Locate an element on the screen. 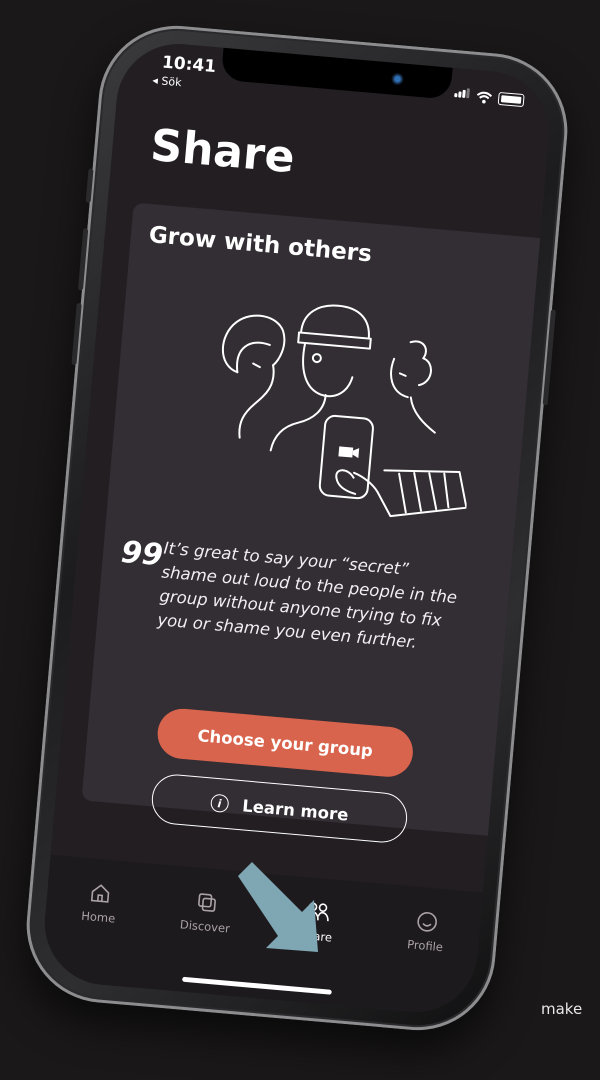 The height and width of the screenshot is (1080, 600). camera-icon is located at coordinates (398, 79).